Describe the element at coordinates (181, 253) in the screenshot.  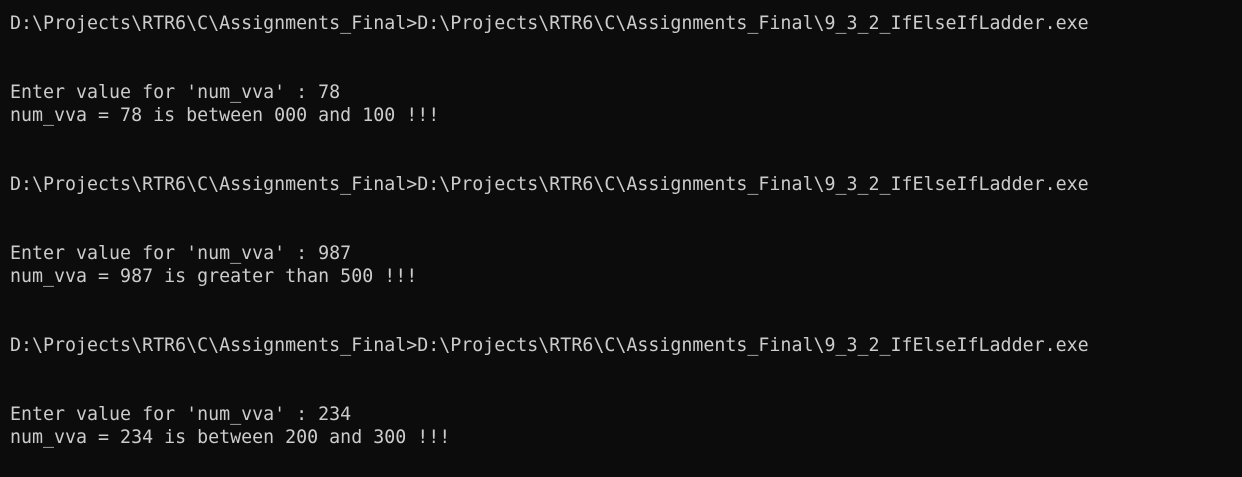
I see `input-prompt-line: Enter value for 'num_vva' : 987` at that location.